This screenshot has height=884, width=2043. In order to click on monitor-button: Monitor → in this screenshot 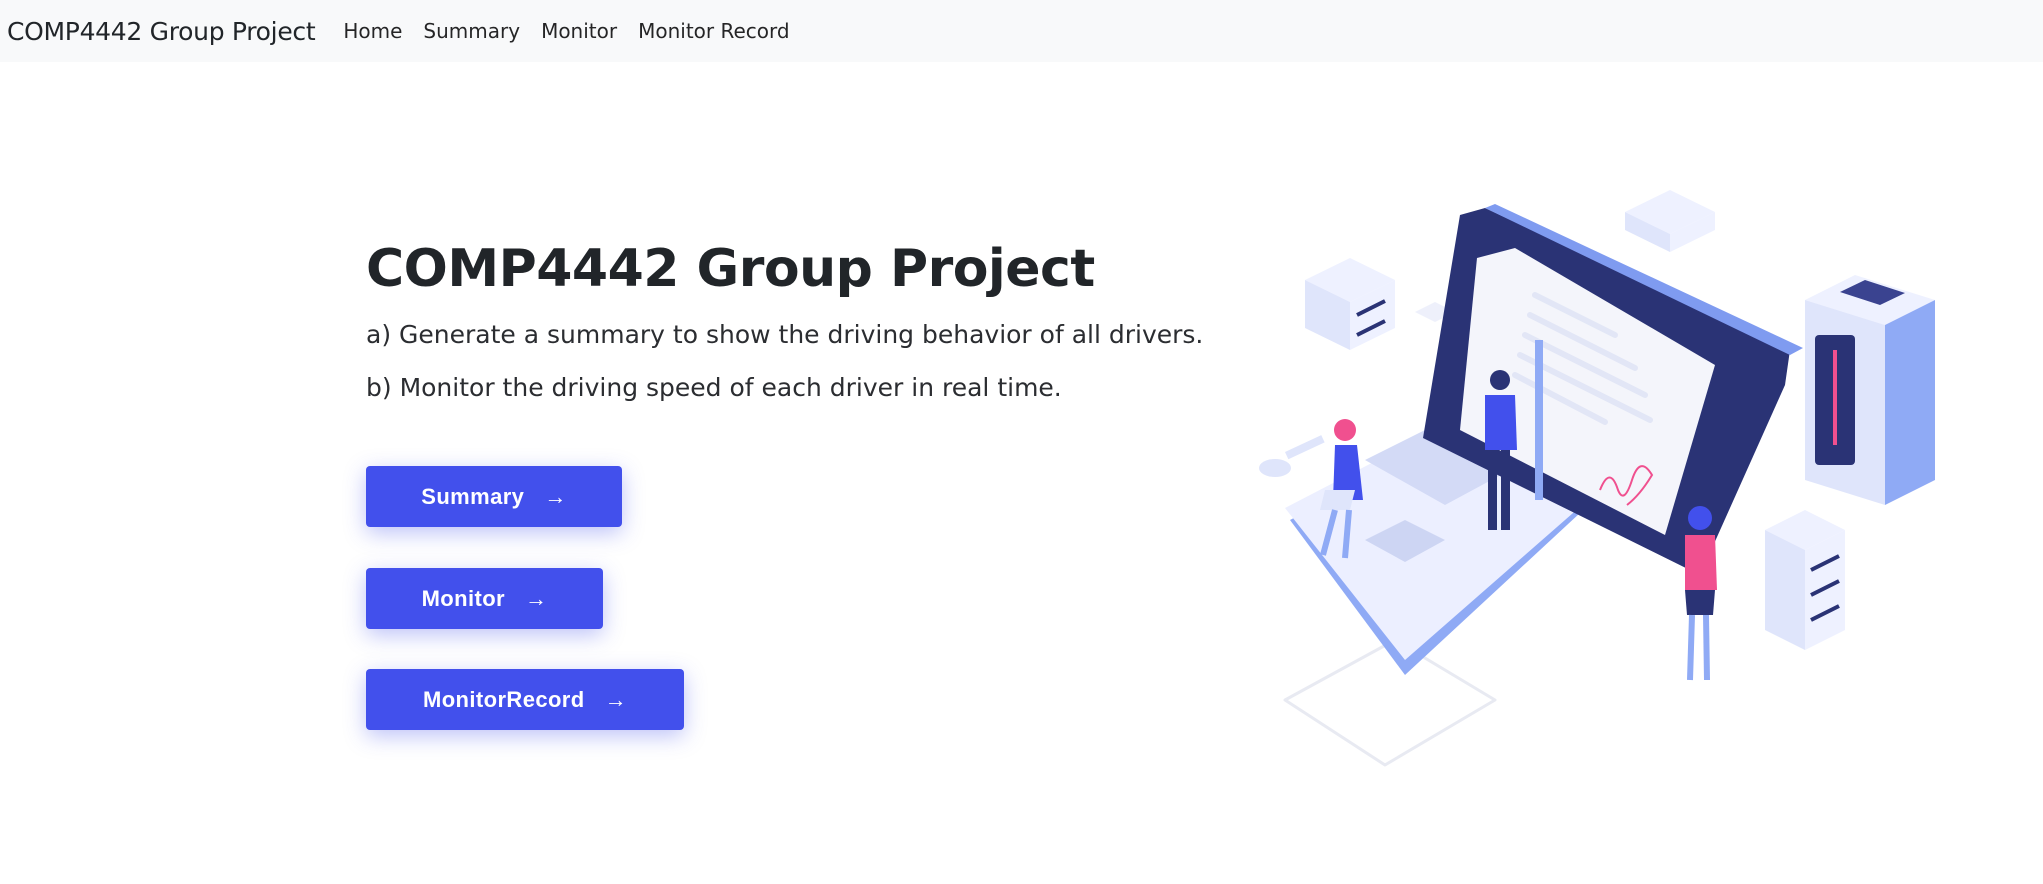, I will do `click(484, 598)`.